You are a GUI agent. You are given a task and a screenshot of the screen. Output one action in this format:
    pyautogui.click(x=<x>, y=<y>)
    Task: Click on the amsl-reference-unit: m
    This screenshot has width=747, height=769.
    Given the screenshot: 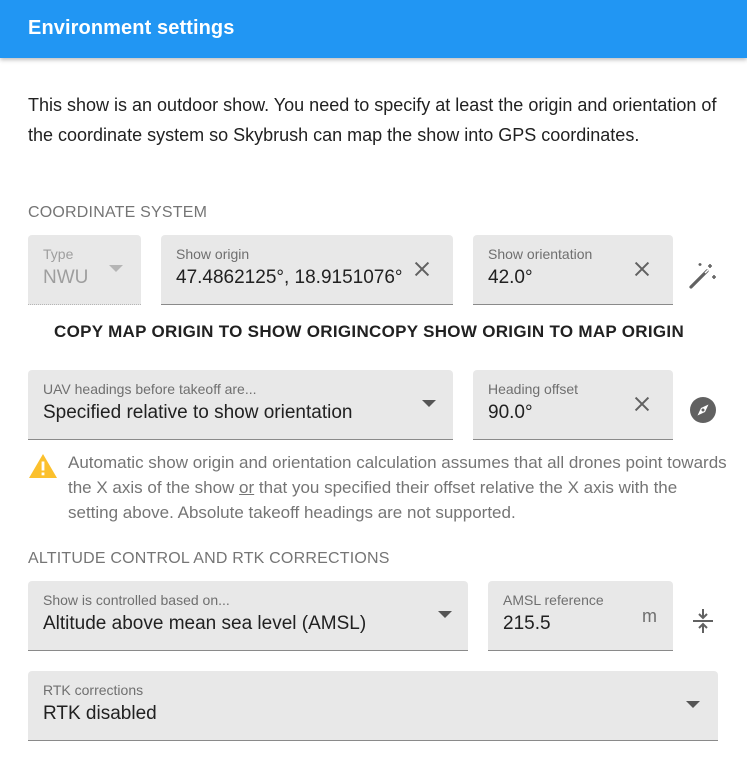 What is the action you would take?
    pyautogui.click(x=649, y=616)
    